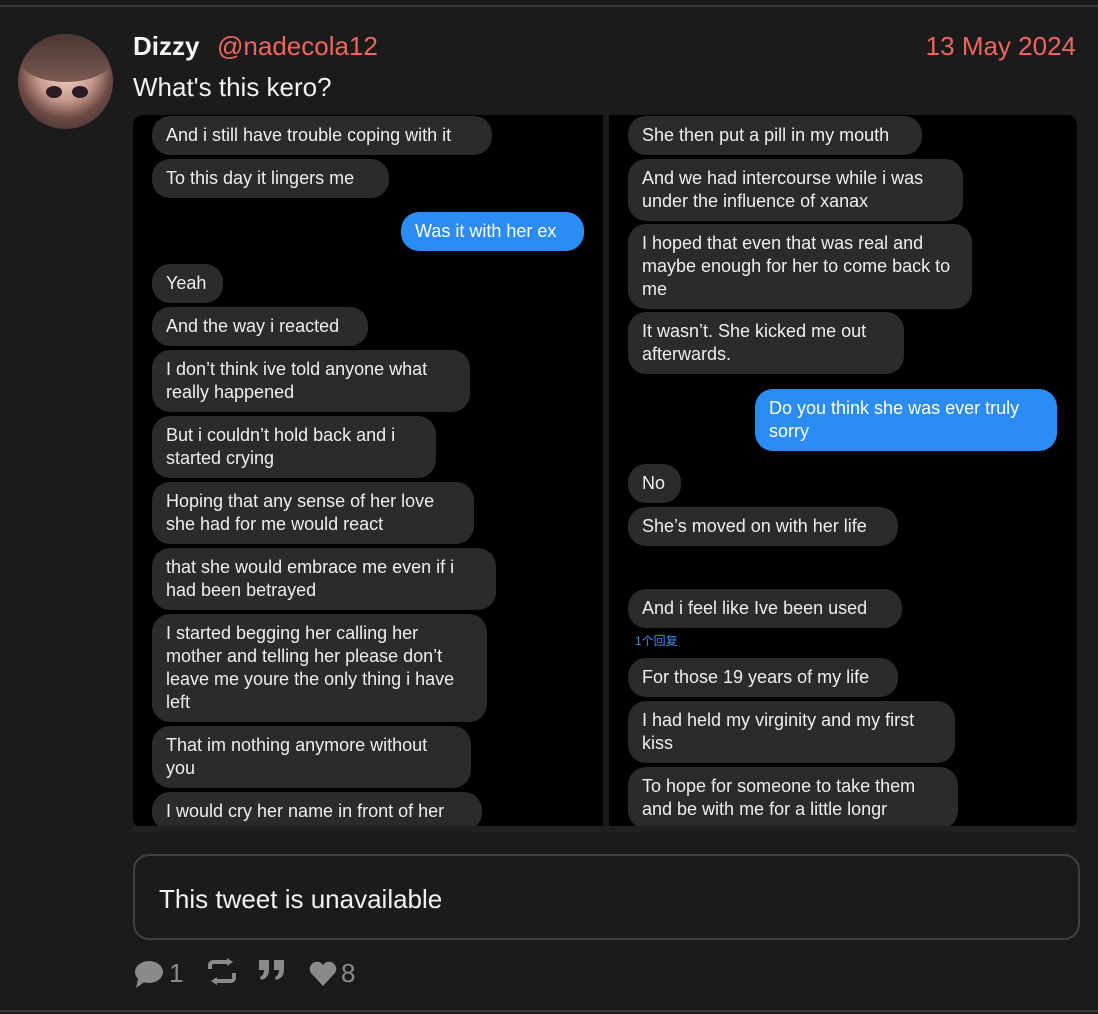 This screenshot has height=1014, width=1098. I want to click on message-bubble: She then put a pill in my mouth, so click(775, 135).